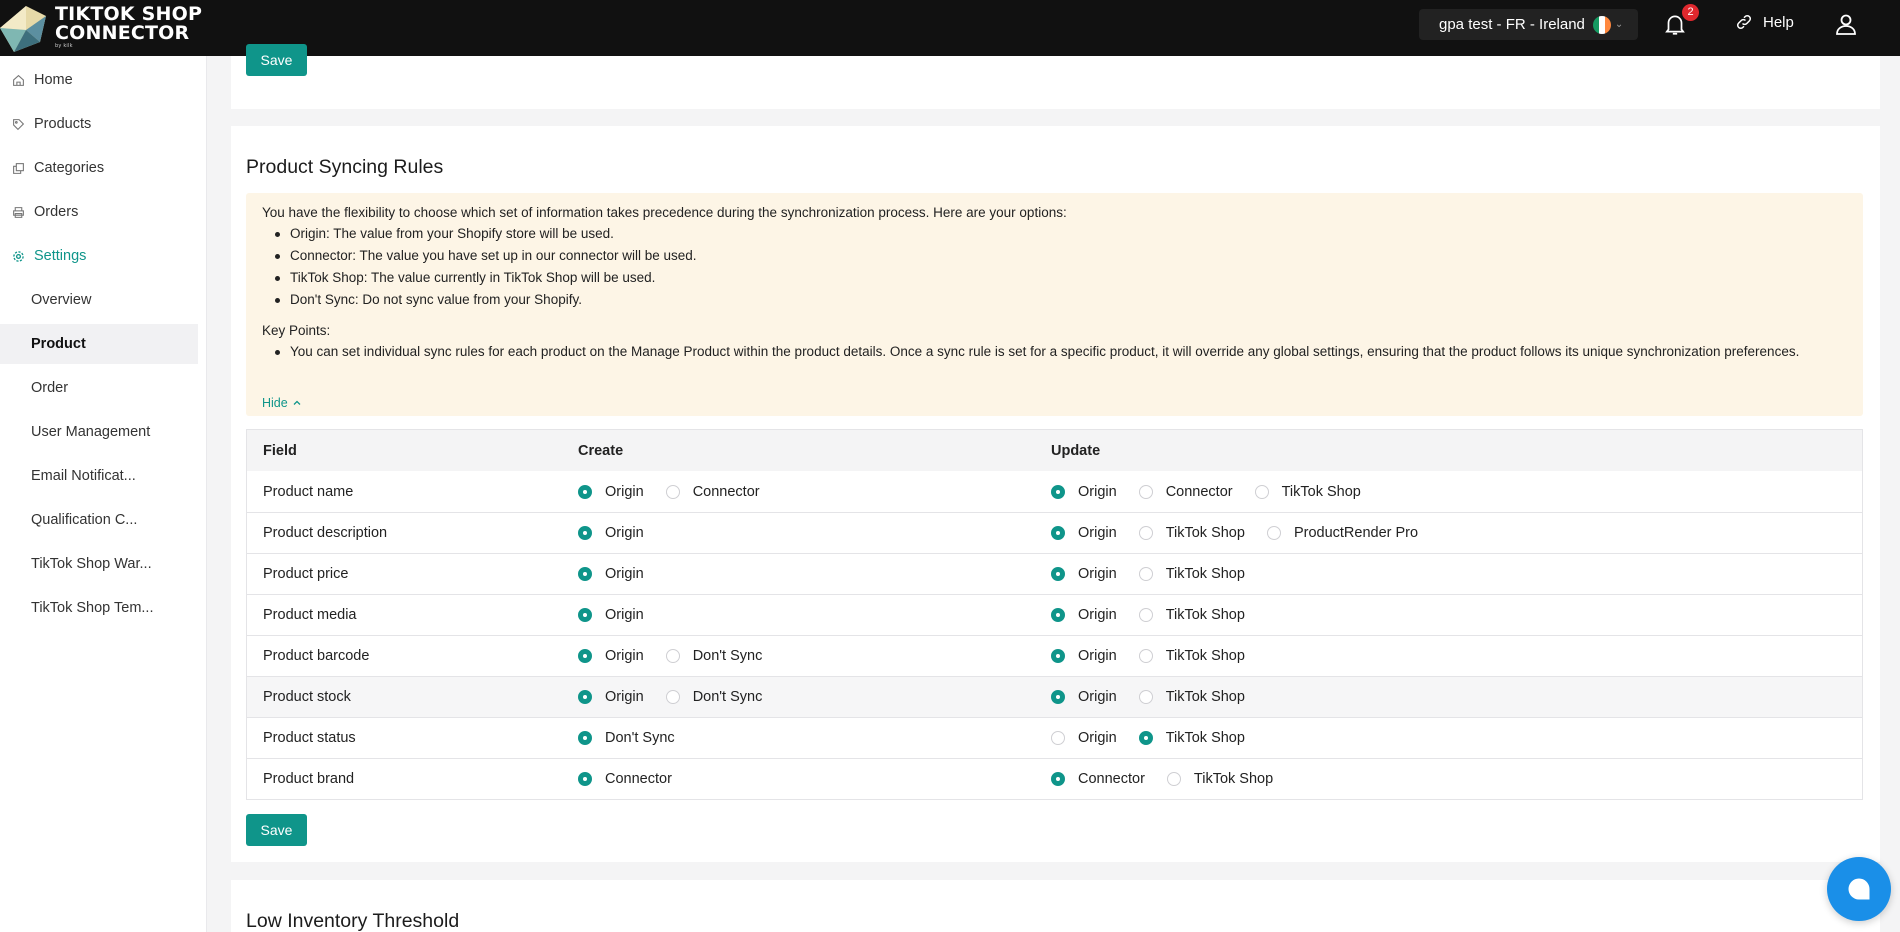 This screenshot has width=1900, height=932. What do you see at coordinates (353, 921) in the screenshot?
I see `low-inventory-title: Low Inventory Threshold` at bounding box center [353, 921].